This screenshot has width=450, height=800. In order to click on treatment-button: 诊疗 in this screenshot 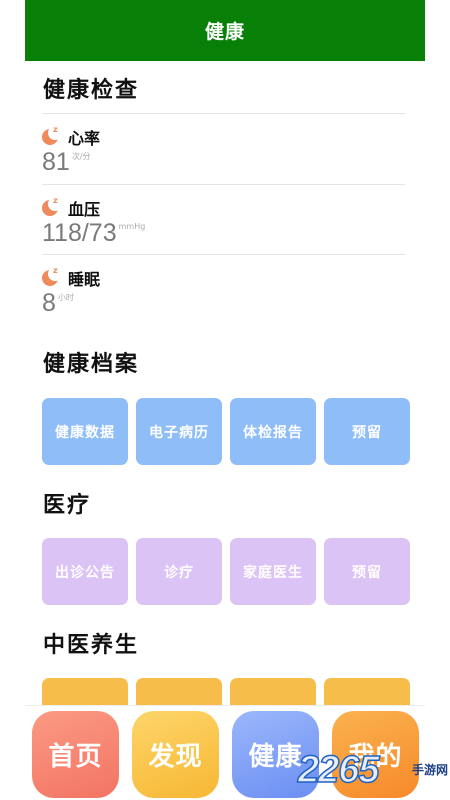, I will do `click(179, 571)`.